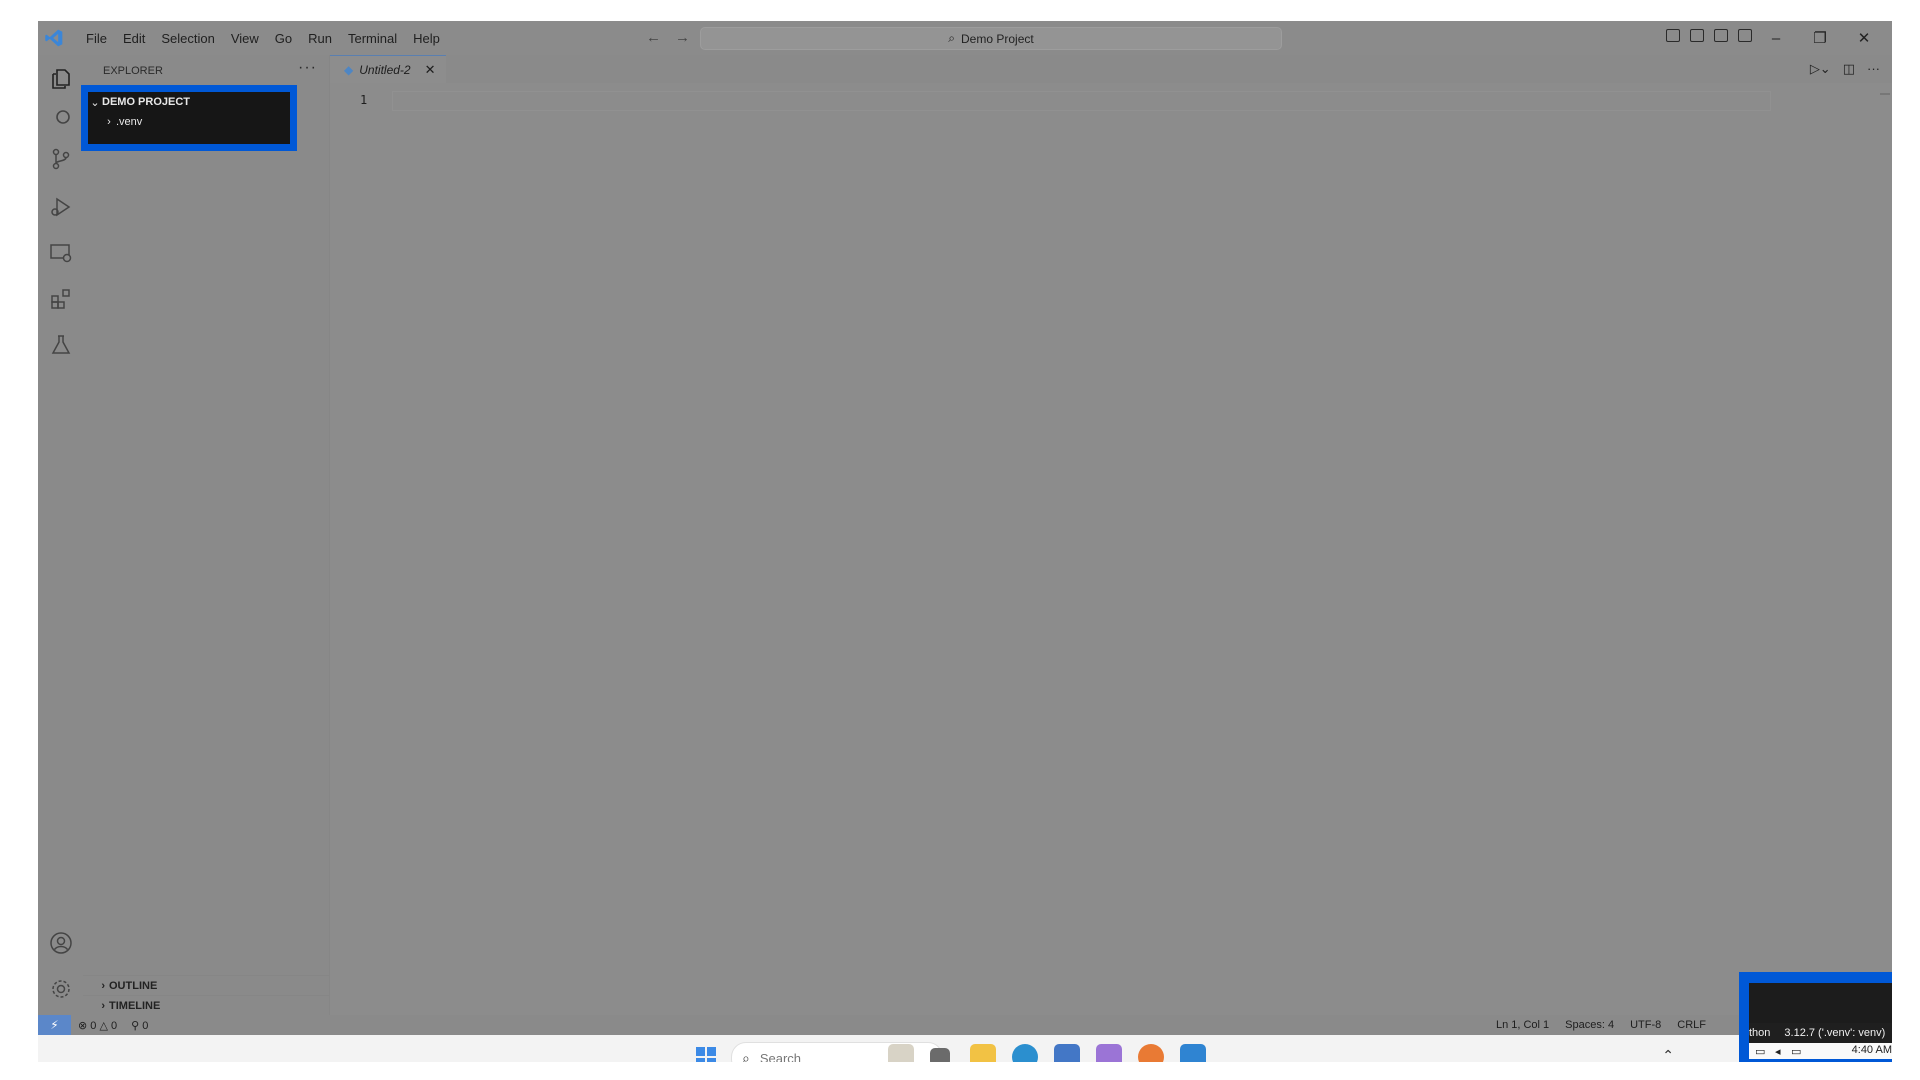 The height and width of the screenshot is (1080, 1920). What do you see at coordinates (60, 535) in the screenshot?
I see `activity-bar` at bounding box center [60, 535].